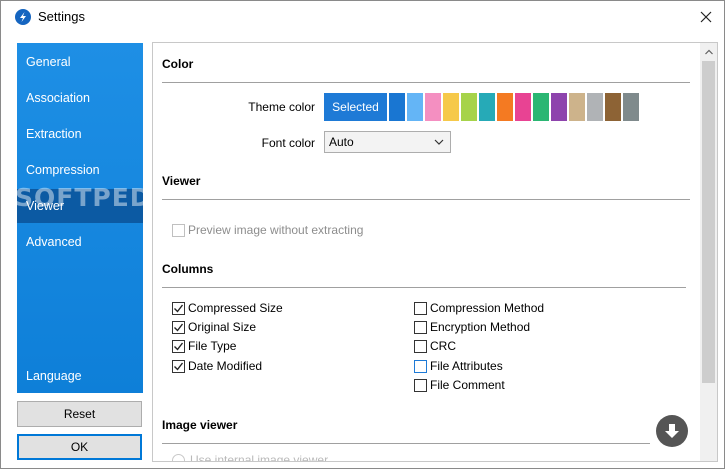  I want to click on preview-image-label: Preview image without extracting, so click(276, 230).